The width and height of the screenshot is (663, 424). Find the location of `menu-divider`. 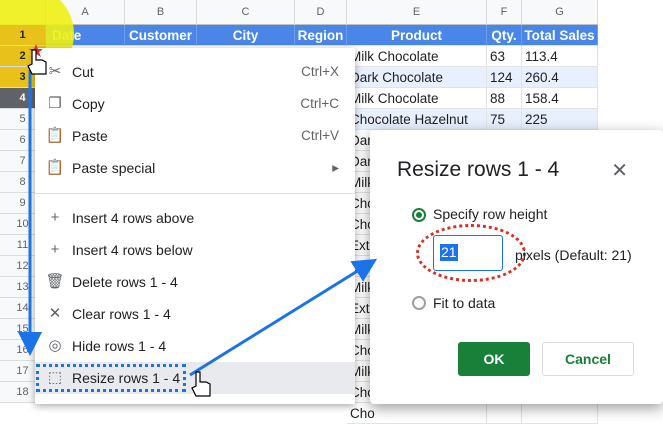

menu-divider is located at coordinates (195, 193).